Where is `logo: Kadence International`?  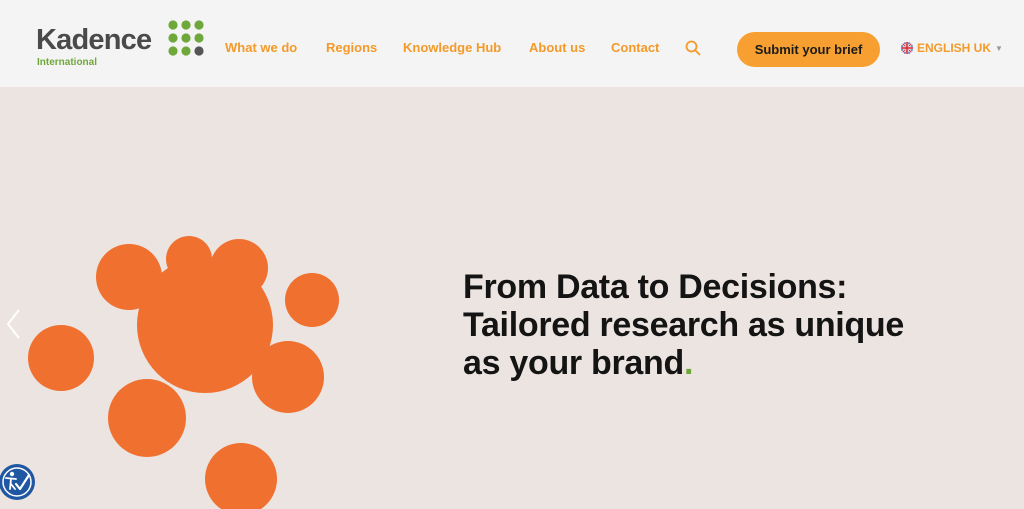 logo: Kadence International is located at coordinates (123, 44).